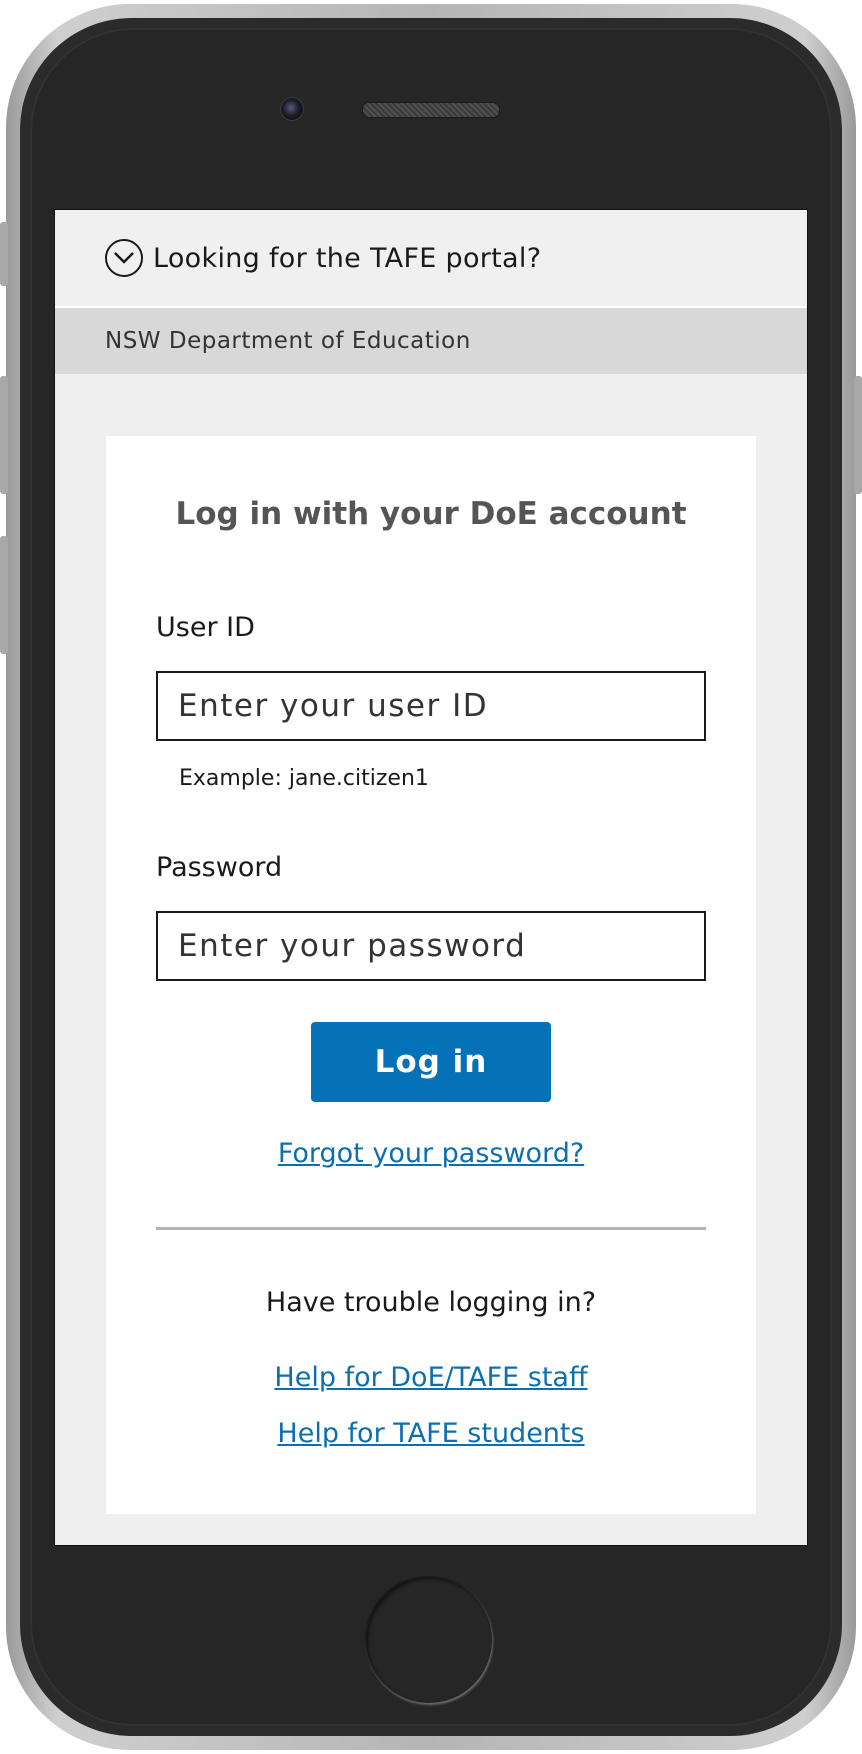 This screenshot has width=862, height=1754. What do you see at coordinates (431, 1062) in the screenshot?
I see `login-button: Log in` at bounding box center [431, 1062].